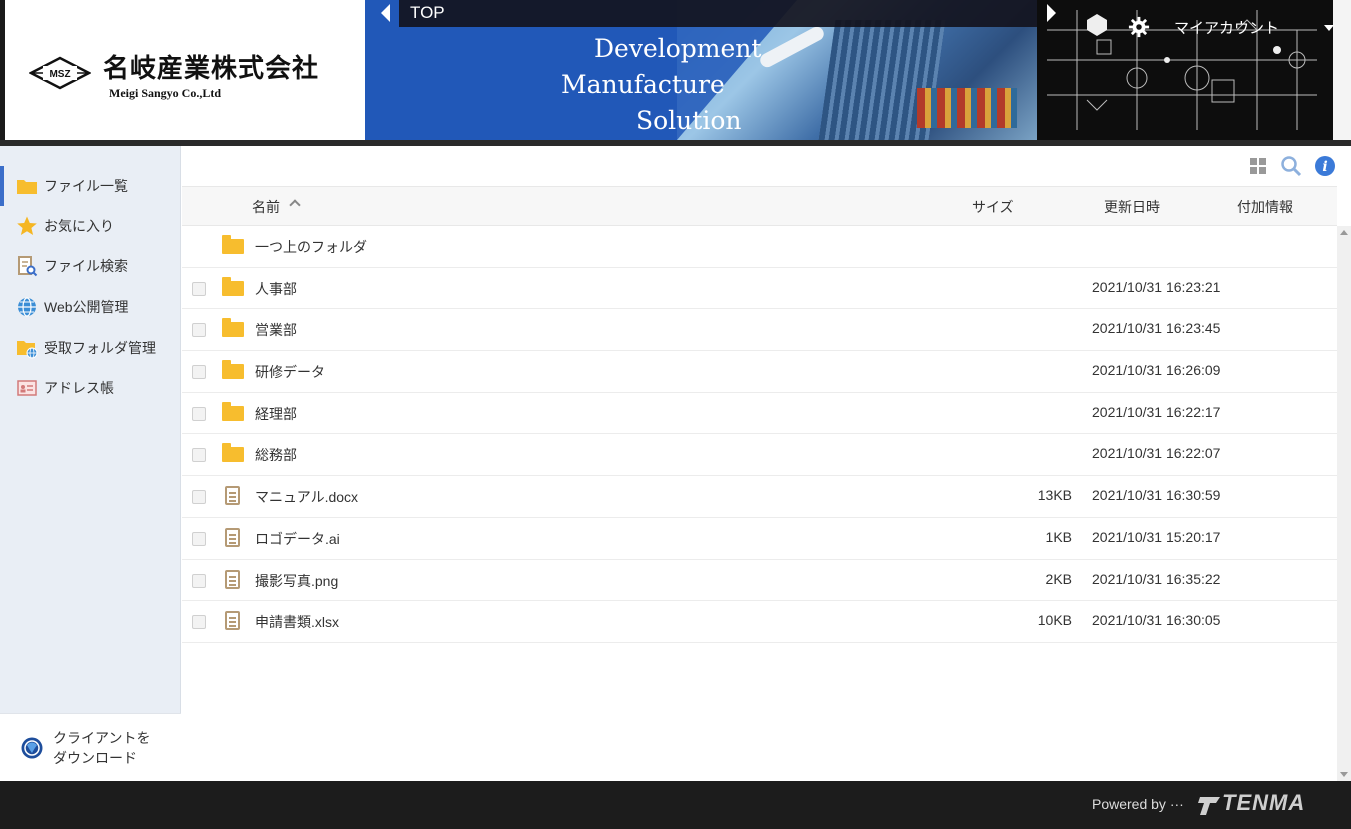 Image resolution: width=1351 pixels, height=829 pixels. I want to click on my-account-menu: マイアカウント, so click(1231, 27).